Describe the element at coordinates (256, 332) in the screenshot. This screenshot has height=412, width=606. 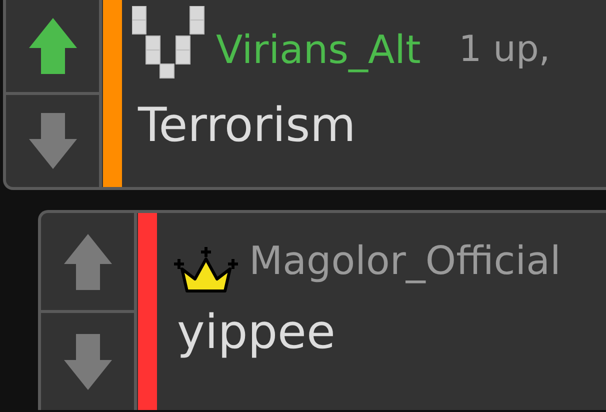
I see `comment-text: yippee` at that location.